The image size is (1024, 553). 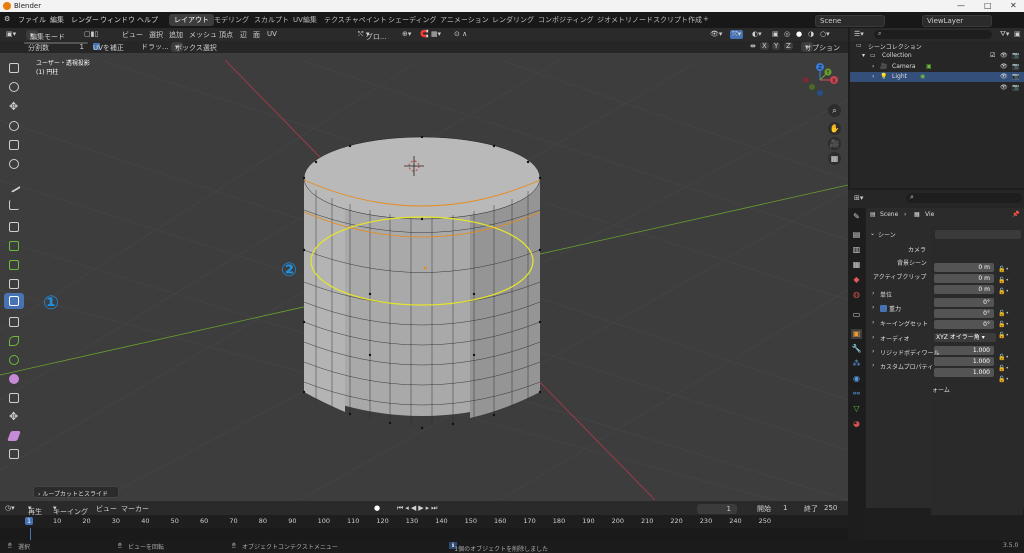 I want to click on outliner-row-scene-collection: ▭ シーンコレクション, so click(x=937, y=46).